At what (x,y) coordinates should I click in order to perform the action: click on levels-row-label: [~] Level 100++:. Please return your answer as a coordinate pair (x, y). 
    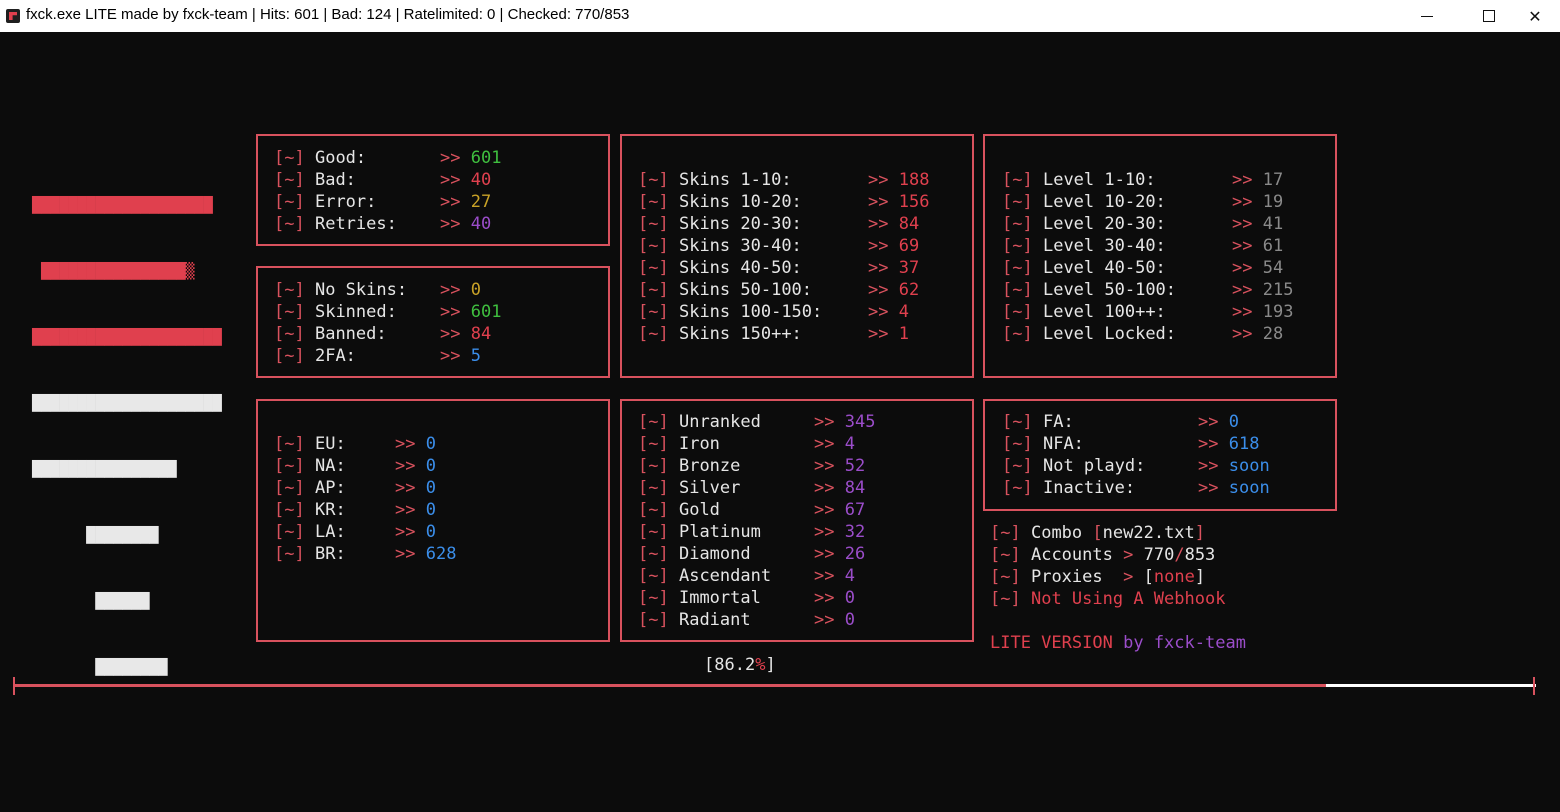
    Looking at the image, I should click on (1084, 312).